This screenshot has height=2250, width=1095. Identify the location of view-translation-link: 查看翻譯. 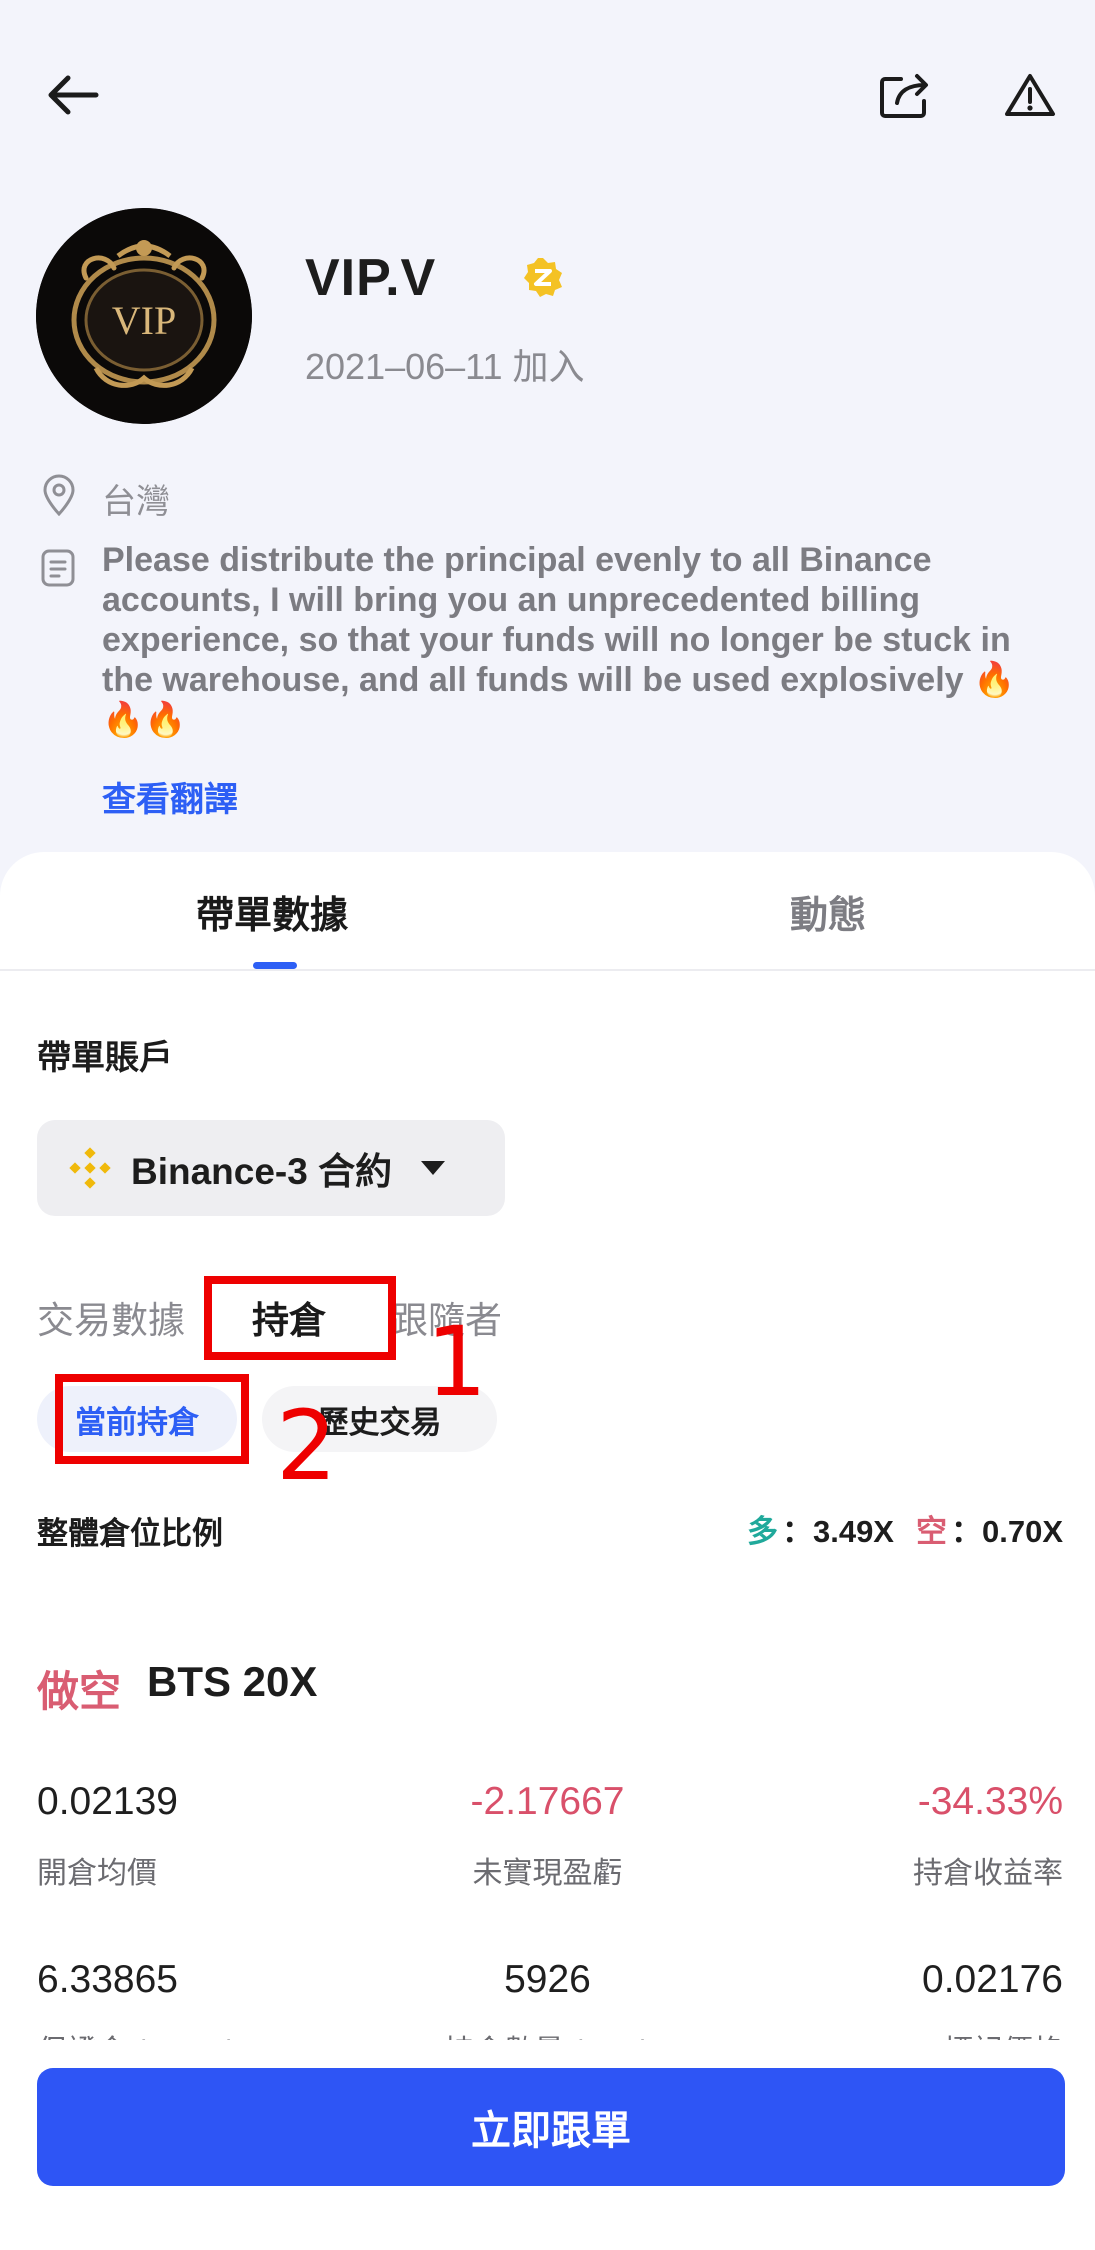
(170, 796).